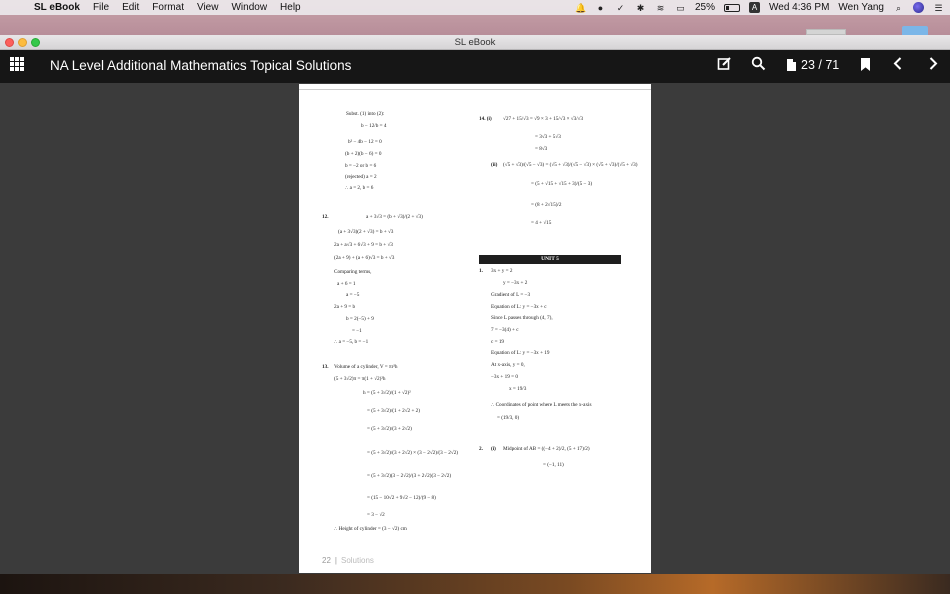 This screenshot has height=594, width=950. Describe the element at coordinates (325, 217) in the screenshot. I see `question-number: 12.` at that location.